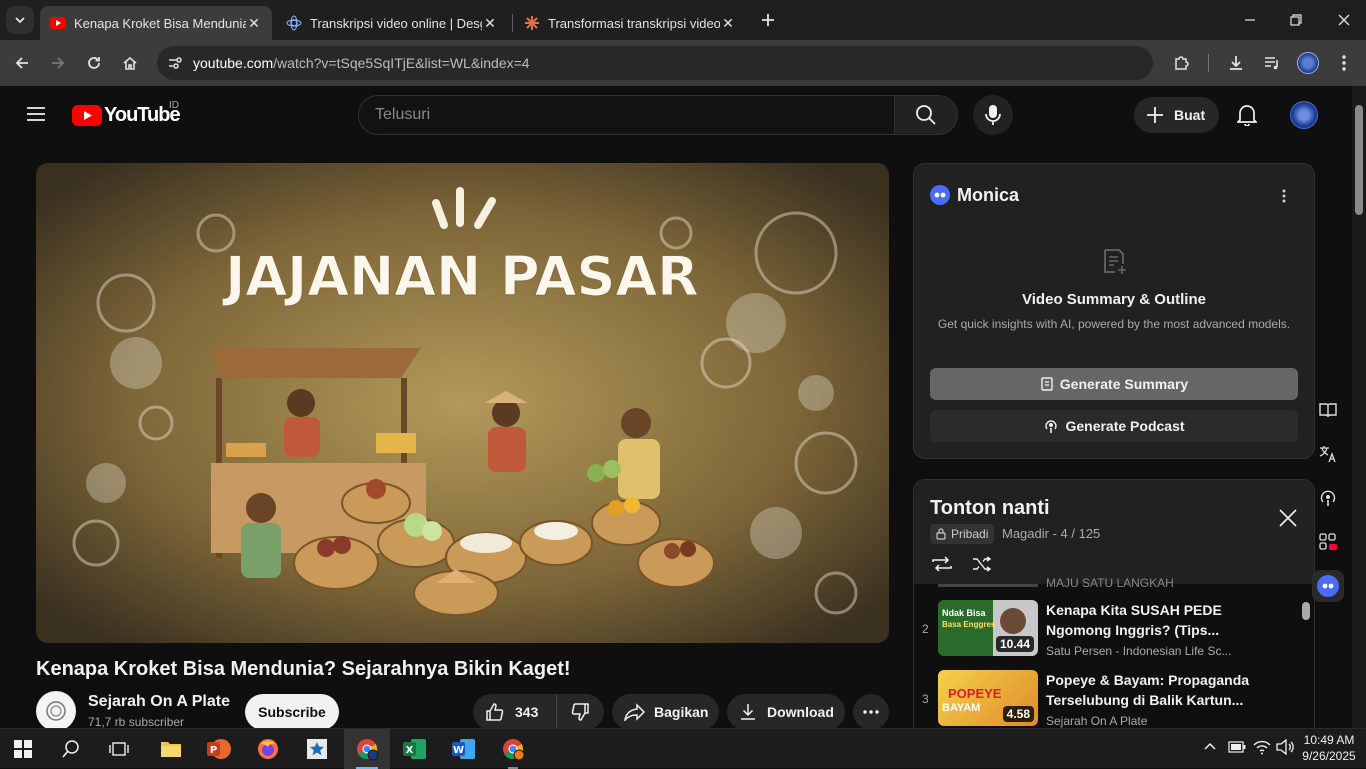  I want to click on restore-button, so click(1296, 20).